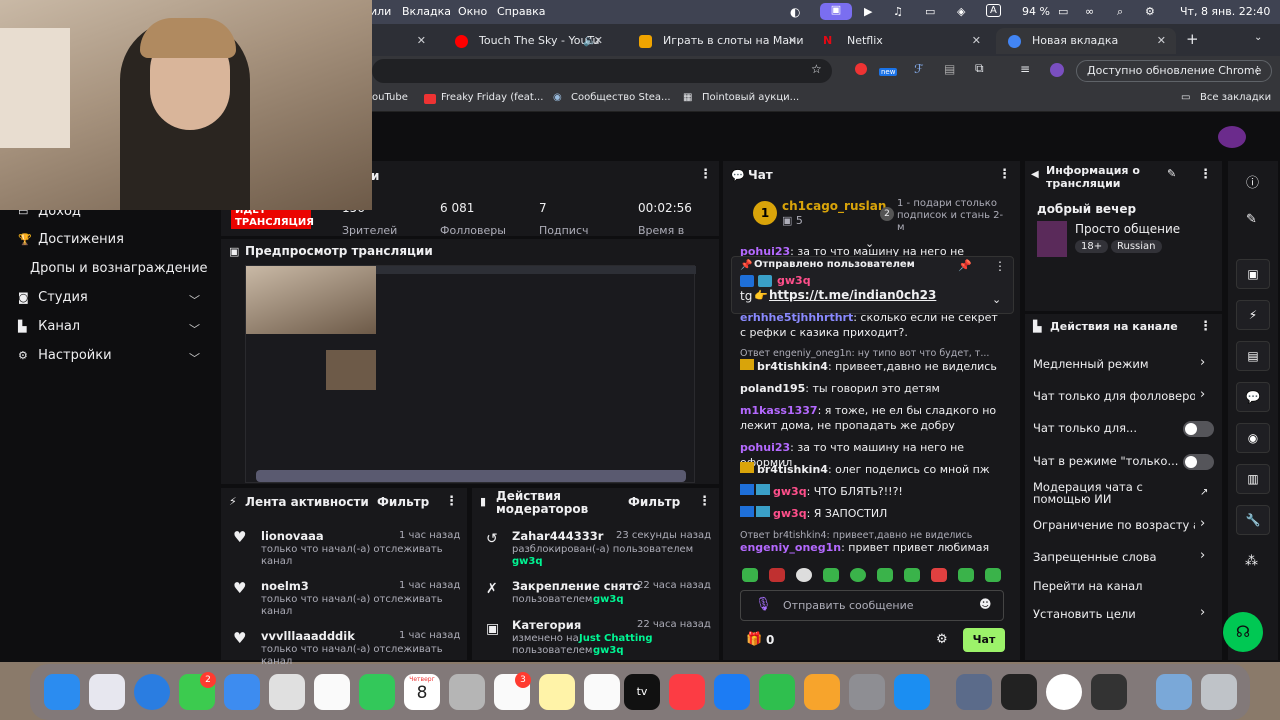 Image resolution: width=1280 pixels, height=720 pixels. What do you see at coordinates (557, 536) in the screenshot?
I see `mod-user: Zahar444333r` at bounding box center [557, 536].